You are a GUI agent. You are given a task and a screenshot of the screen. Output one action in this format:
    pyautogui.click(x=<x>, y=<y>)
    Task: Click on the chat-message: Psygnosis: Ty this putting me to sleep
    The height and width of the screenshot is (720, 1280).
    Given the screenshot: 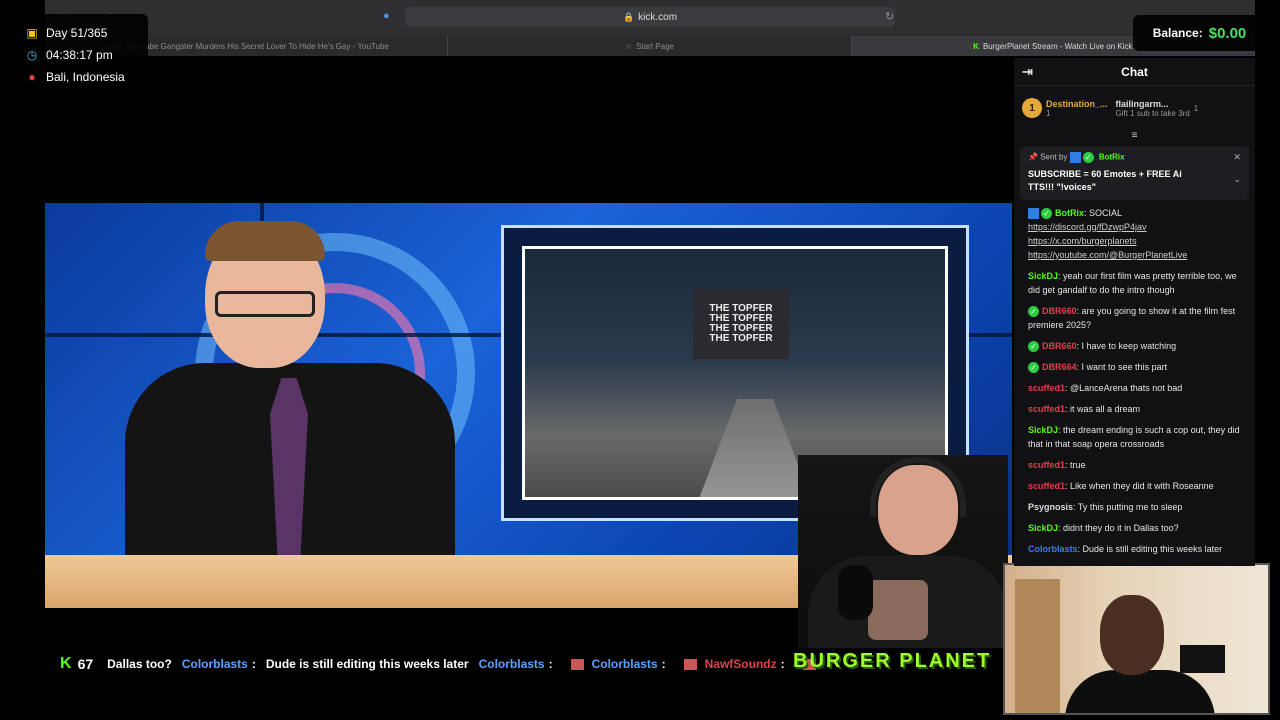 What is the action you would take?
    pyautogui.click(x=1134, y=507)
    